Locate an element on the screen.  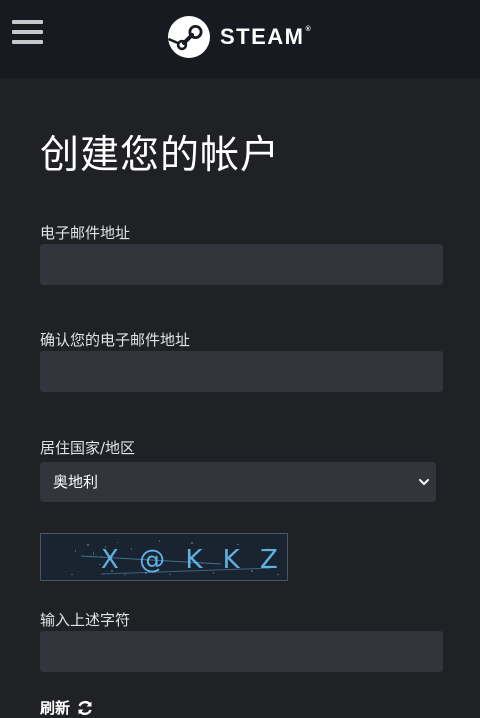
brand-name: STEAM is located at coordinates (262, 36).